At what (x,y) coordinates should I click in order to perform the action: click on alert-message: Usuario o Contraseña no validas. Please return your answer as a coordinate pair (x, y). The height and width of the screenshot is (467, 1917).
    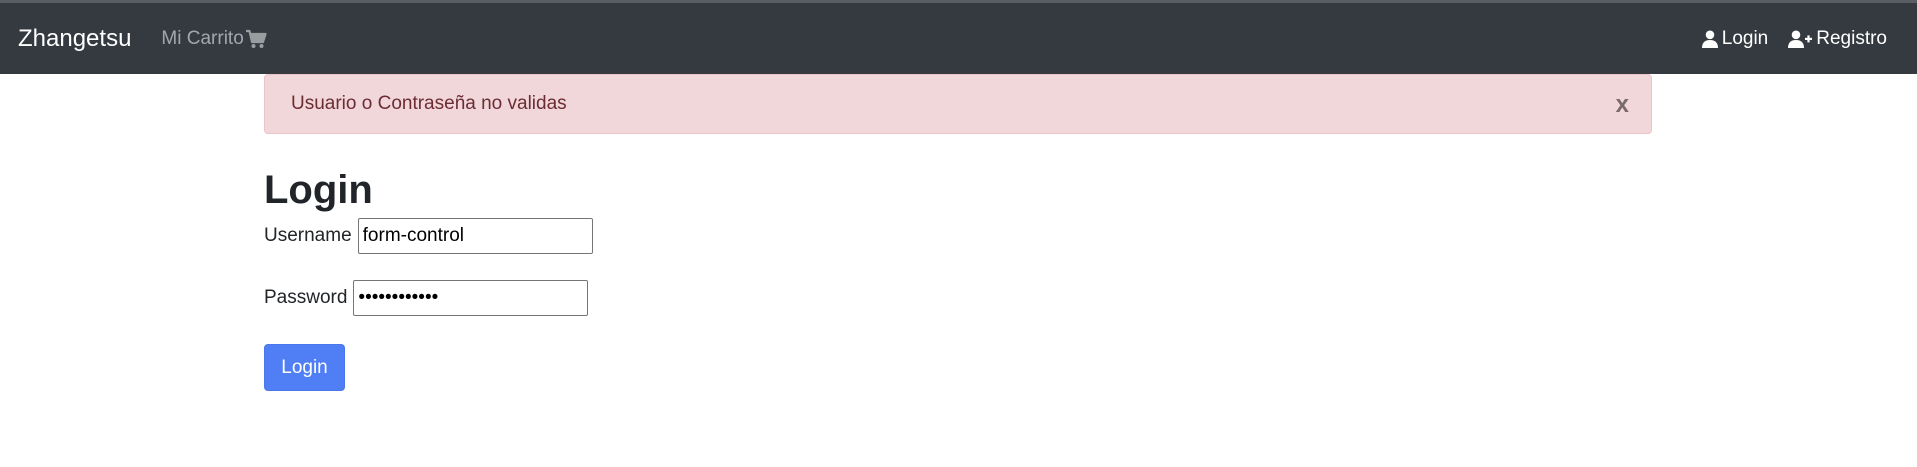
    Looking at the image, I should click on (429, 103).